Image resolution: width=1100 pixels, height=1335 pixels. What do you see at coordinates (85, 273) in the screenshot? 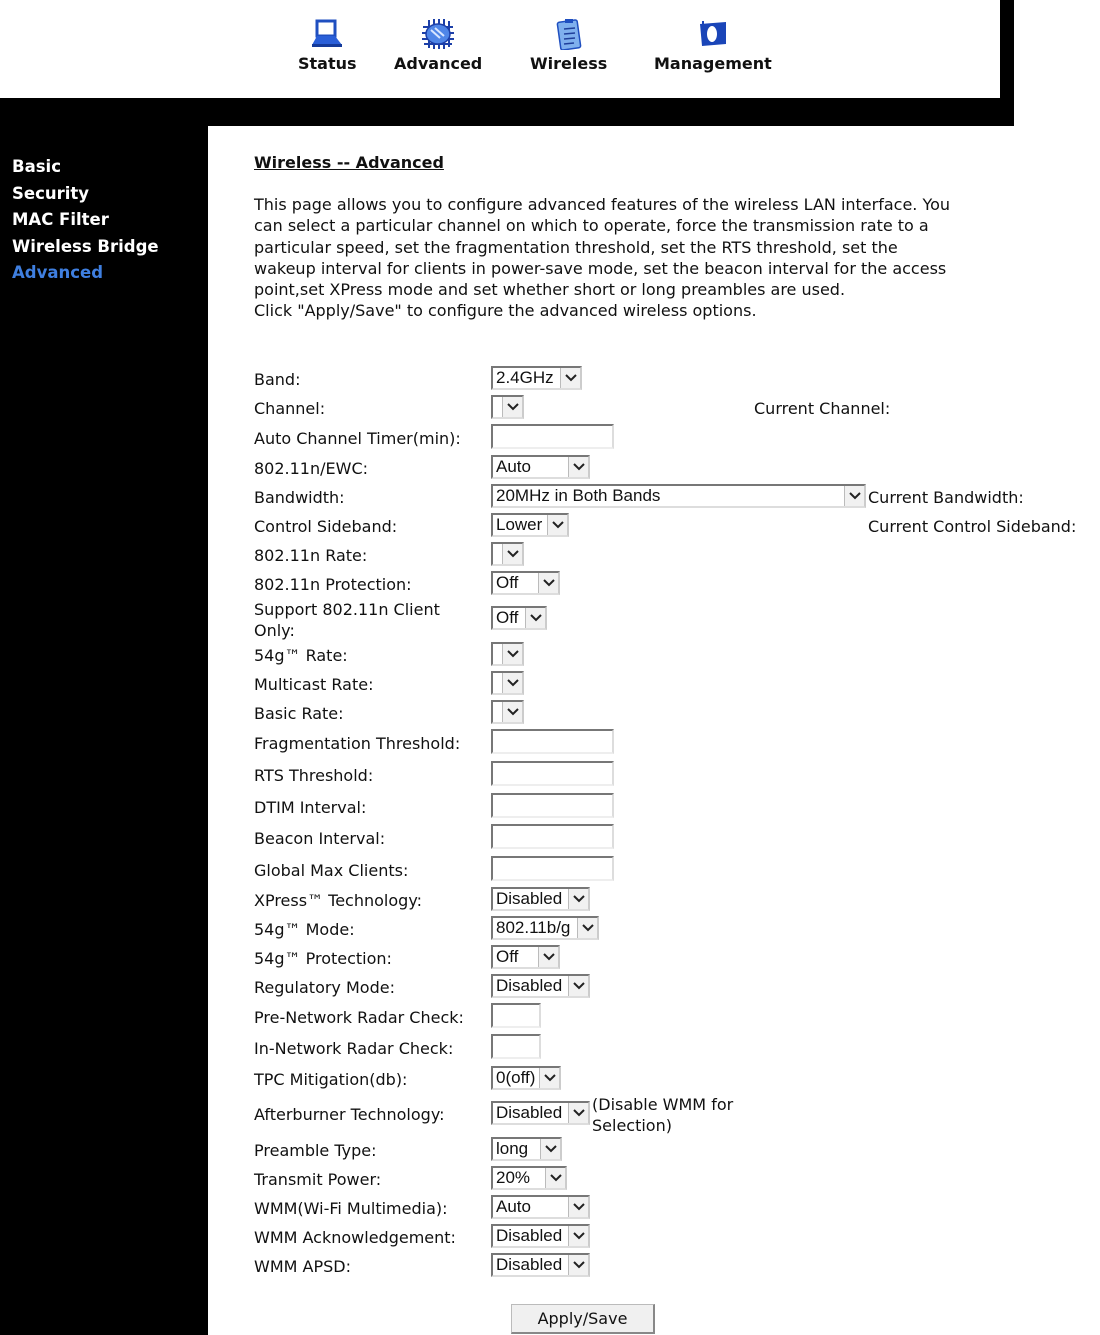
I see `sidebar-item-advanced: Advanced` at bounding box center [85, 273].